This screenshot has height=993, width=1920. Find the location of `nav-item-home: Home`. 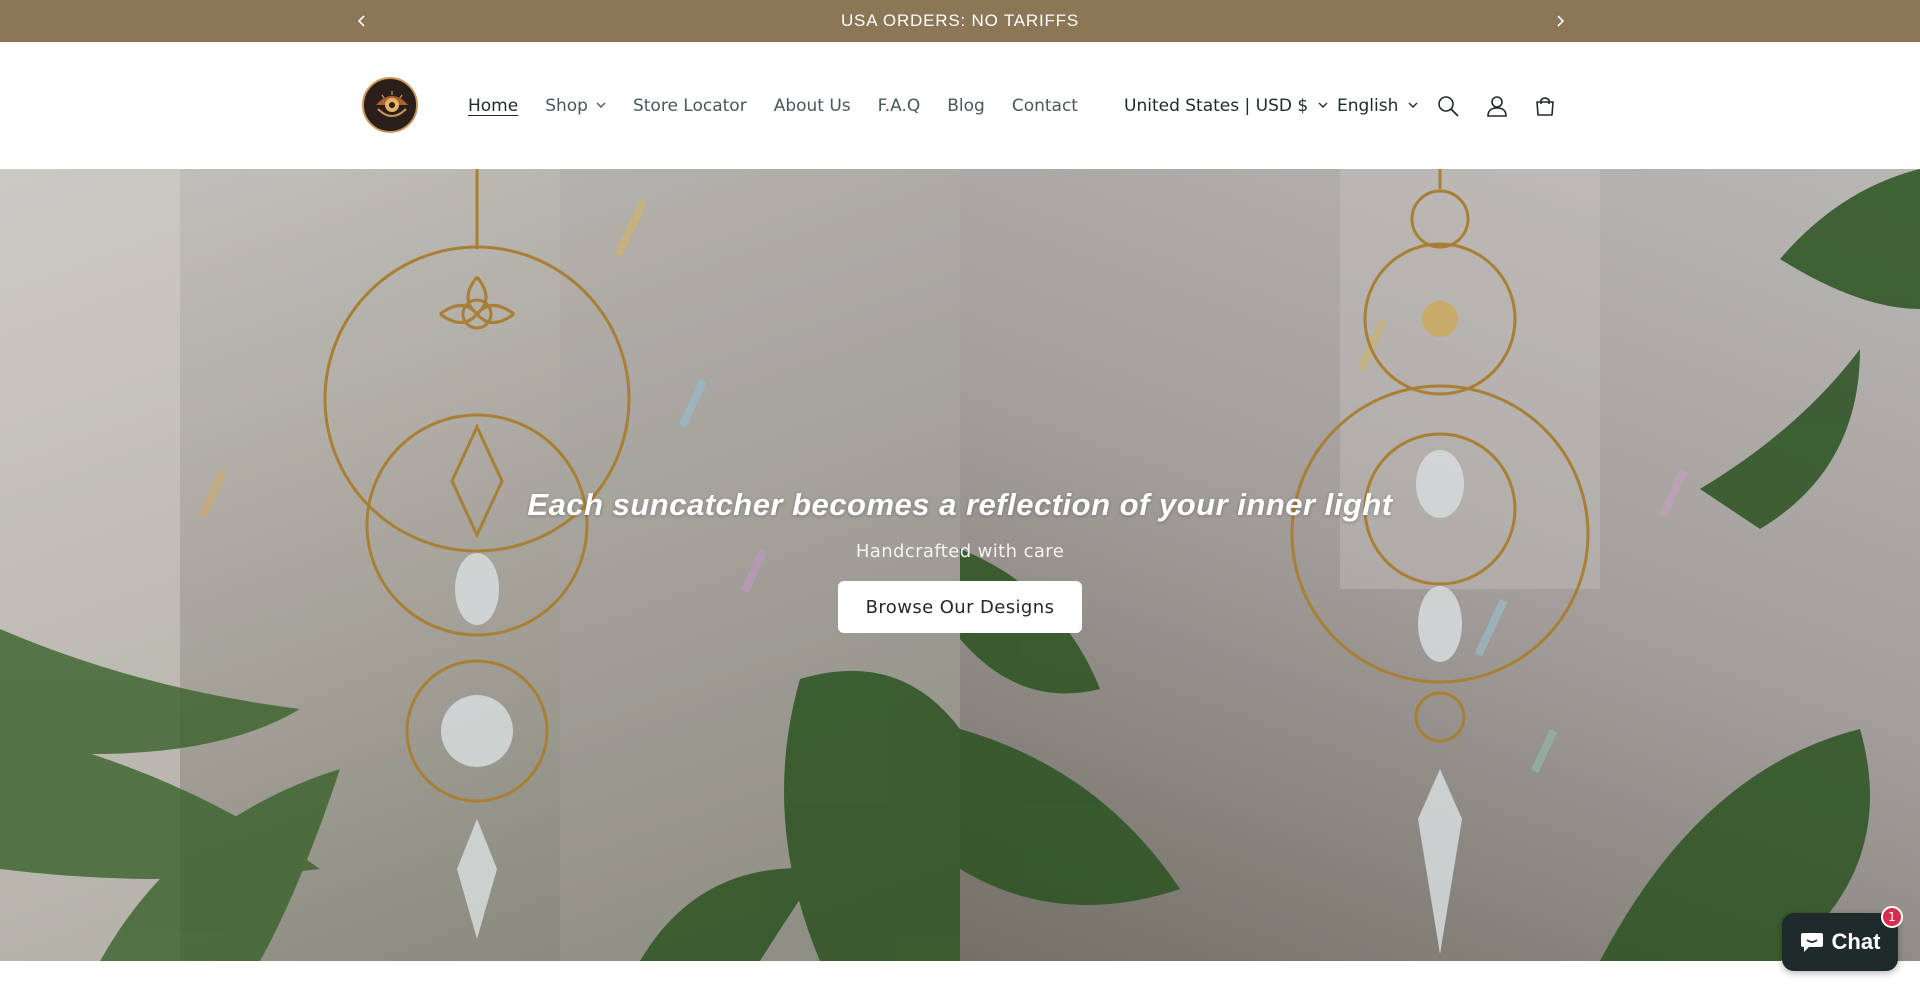

nav-item-home: Home is located at coordinates (493, 106).